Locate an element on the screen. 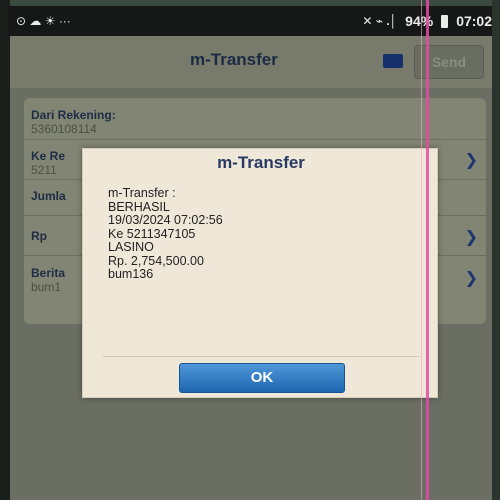  dialog-title: m-Transfer is located at coordinates (261, 162).